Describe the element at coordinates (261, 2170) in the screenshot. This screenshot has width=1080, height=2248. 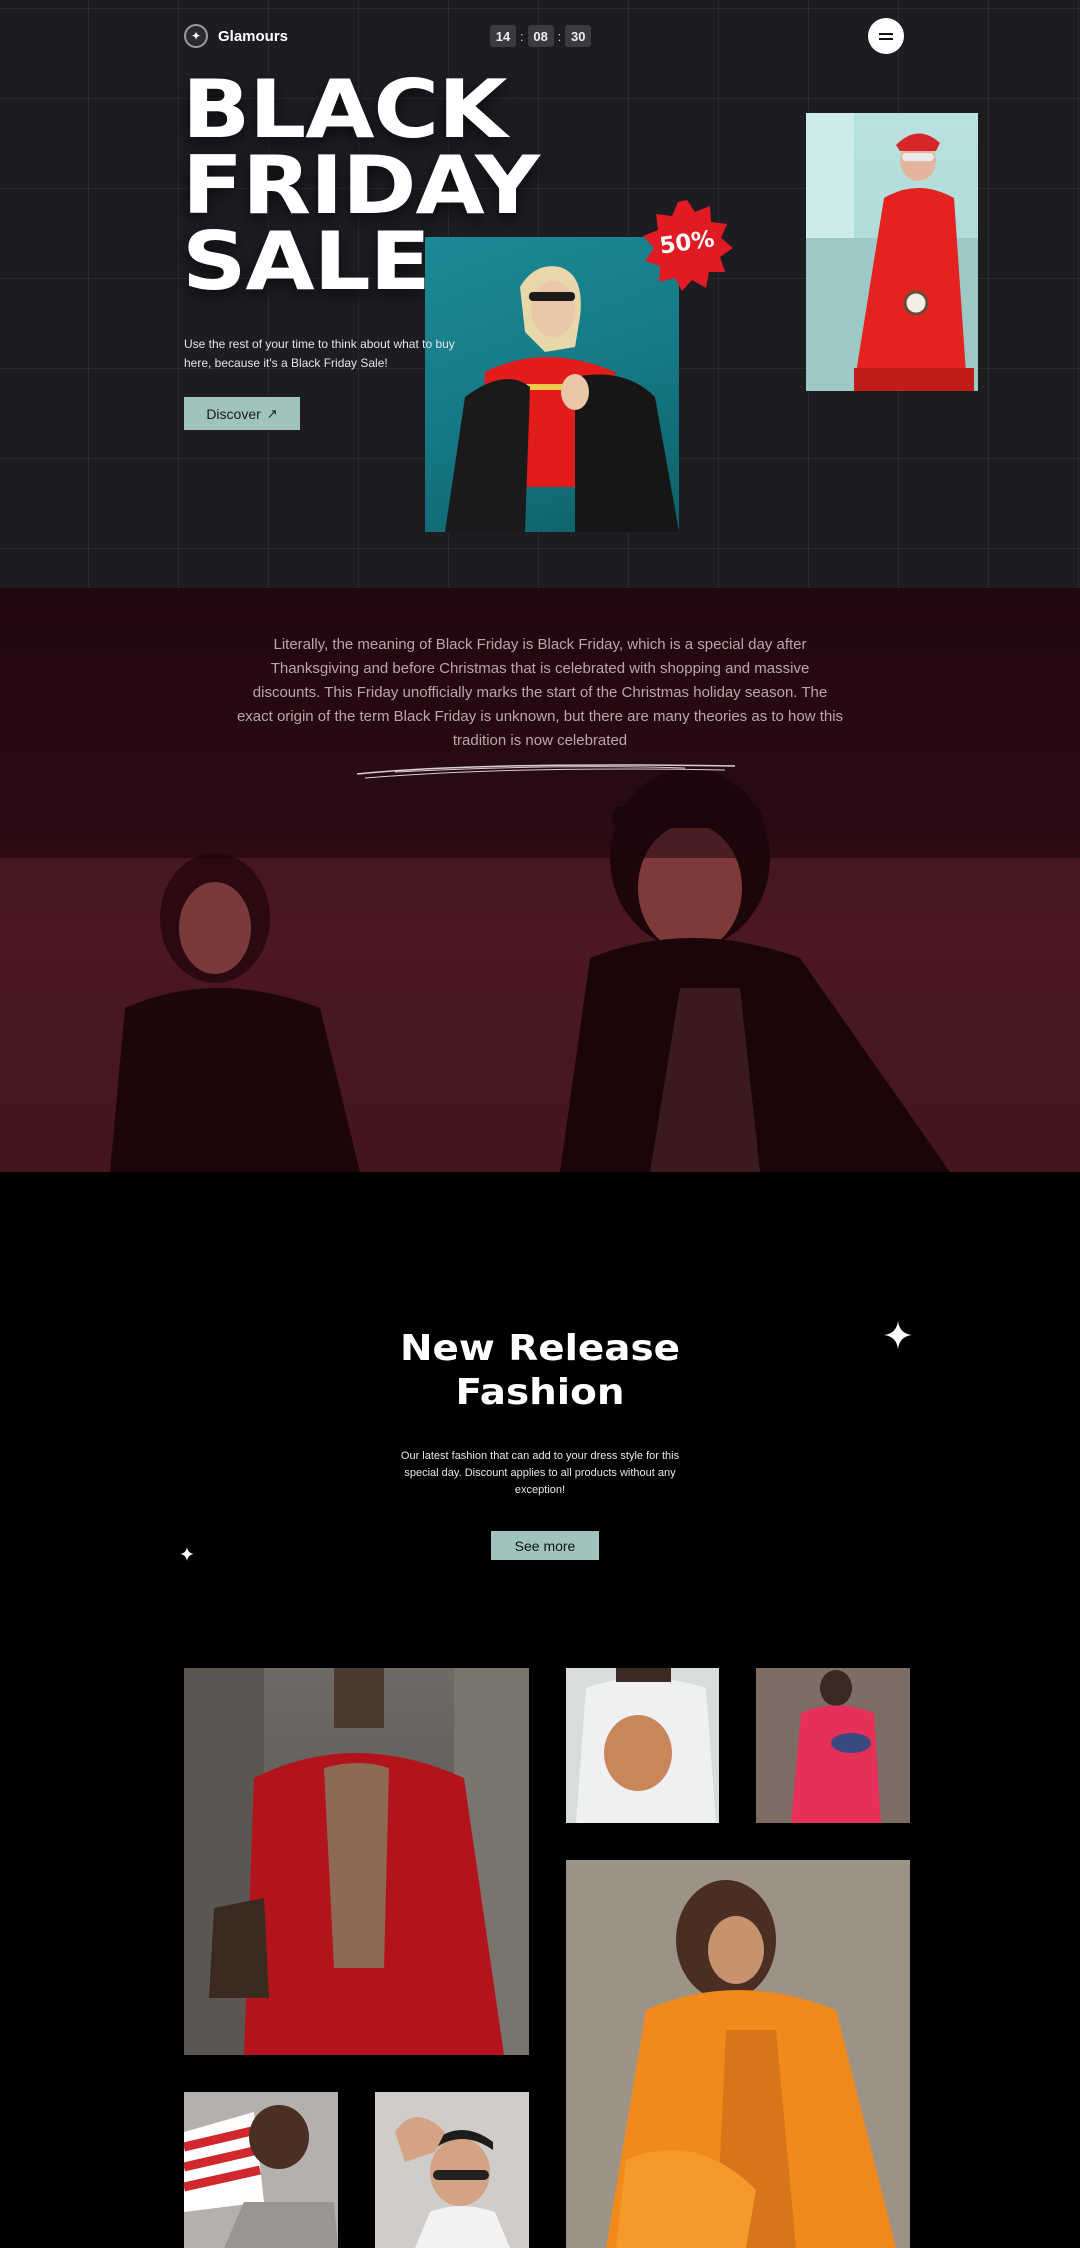
I see `gallery-photo-striped-top` at that location.